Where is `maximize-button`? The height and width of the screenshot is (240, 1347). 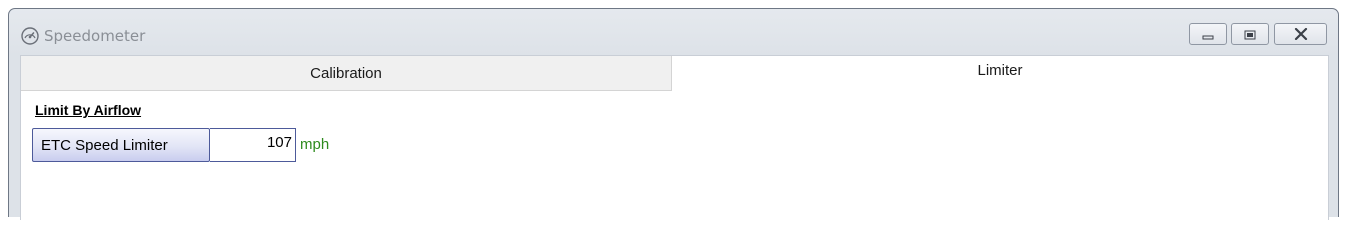
maximize-button is located at coordinates (1250, 34).